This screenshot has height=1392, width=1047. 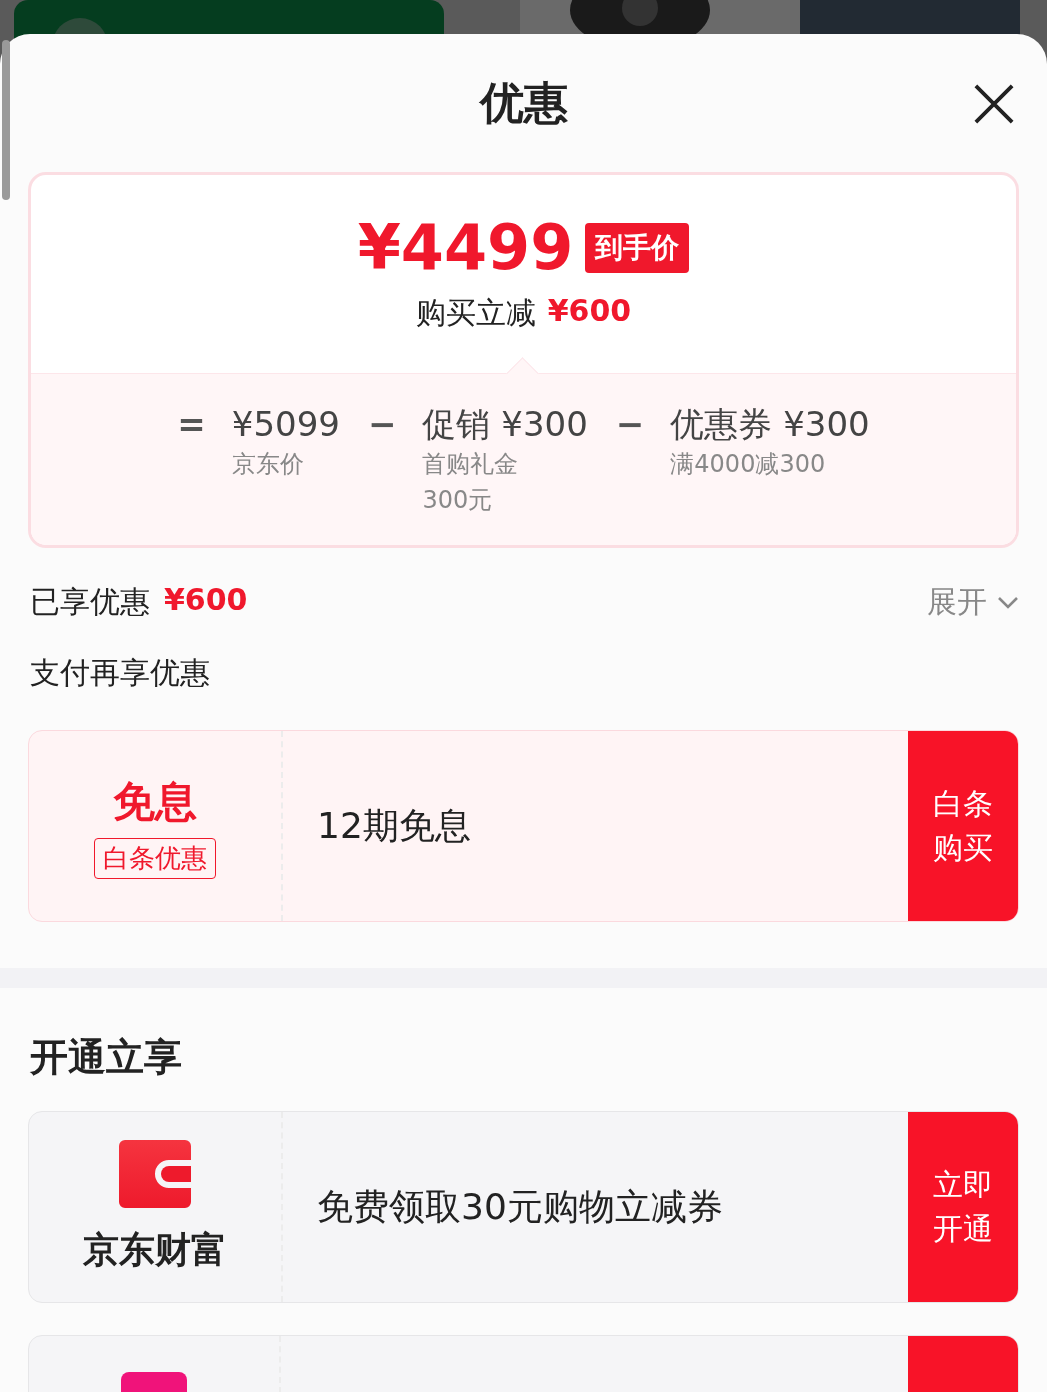 I want to click on section-title: 支付再享优惠, so click(x=120, y=673).